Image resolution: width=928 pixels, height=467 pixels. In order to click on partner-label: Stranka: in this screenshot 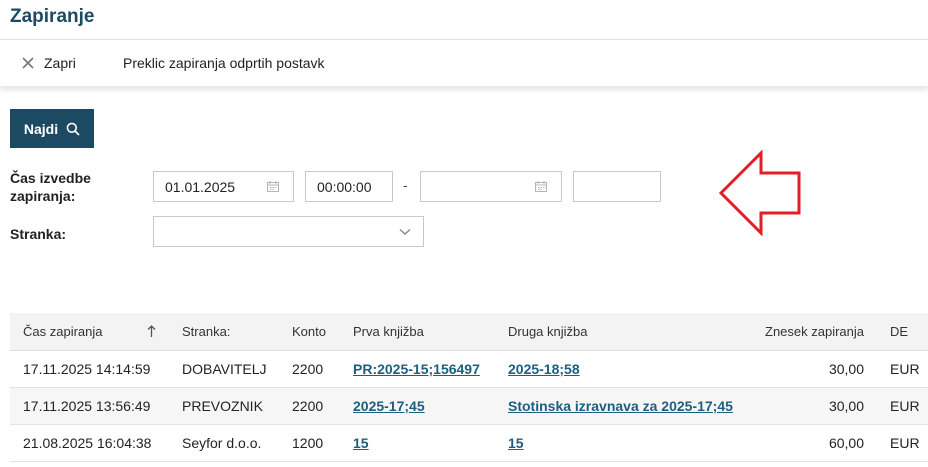, I will do `click(38, 234)`.